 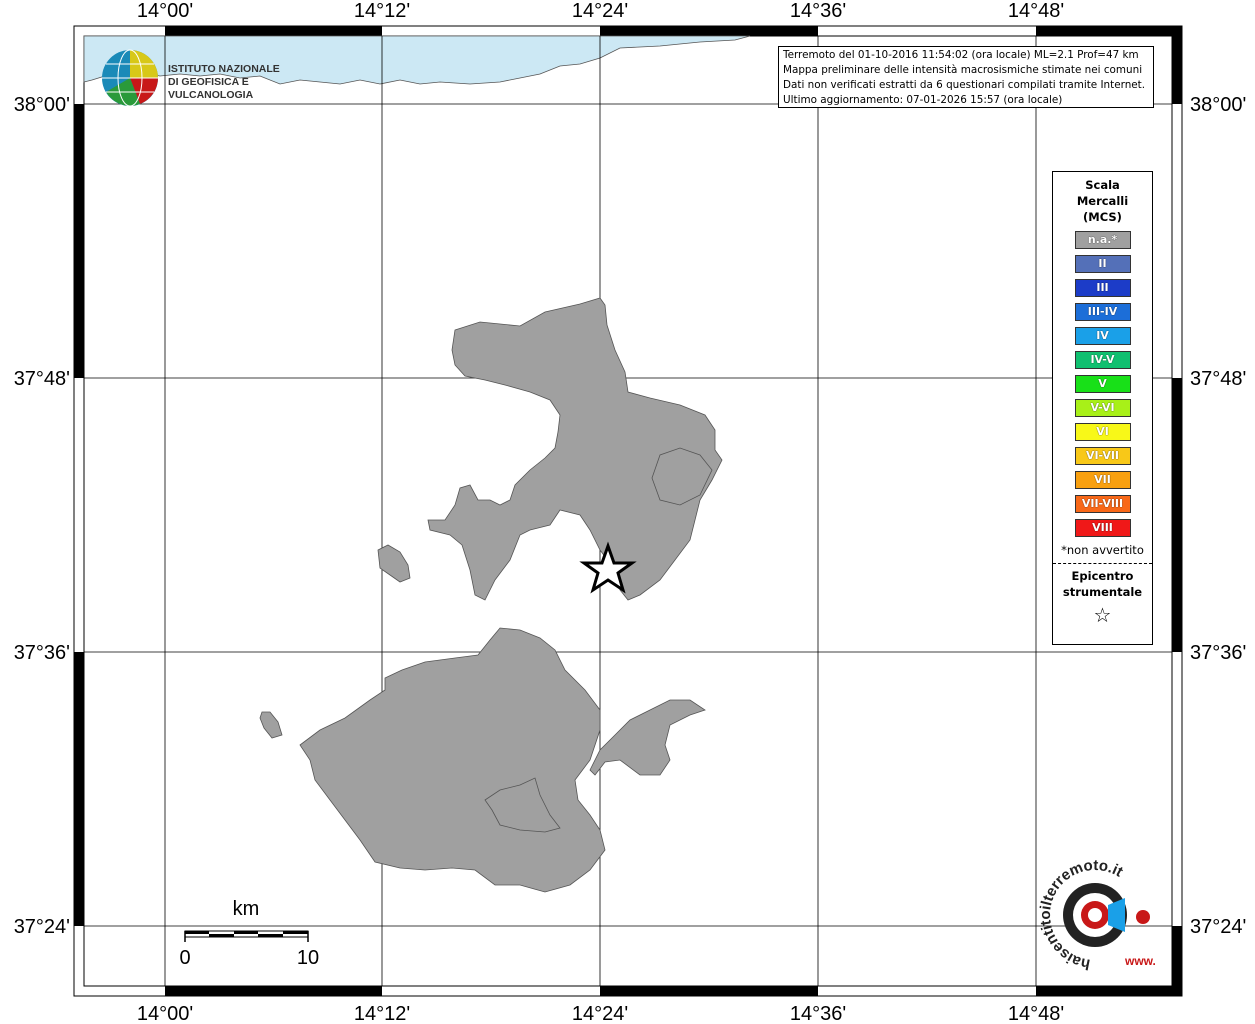 I want to click on scale-end: 10, so click(x=308, y=958).